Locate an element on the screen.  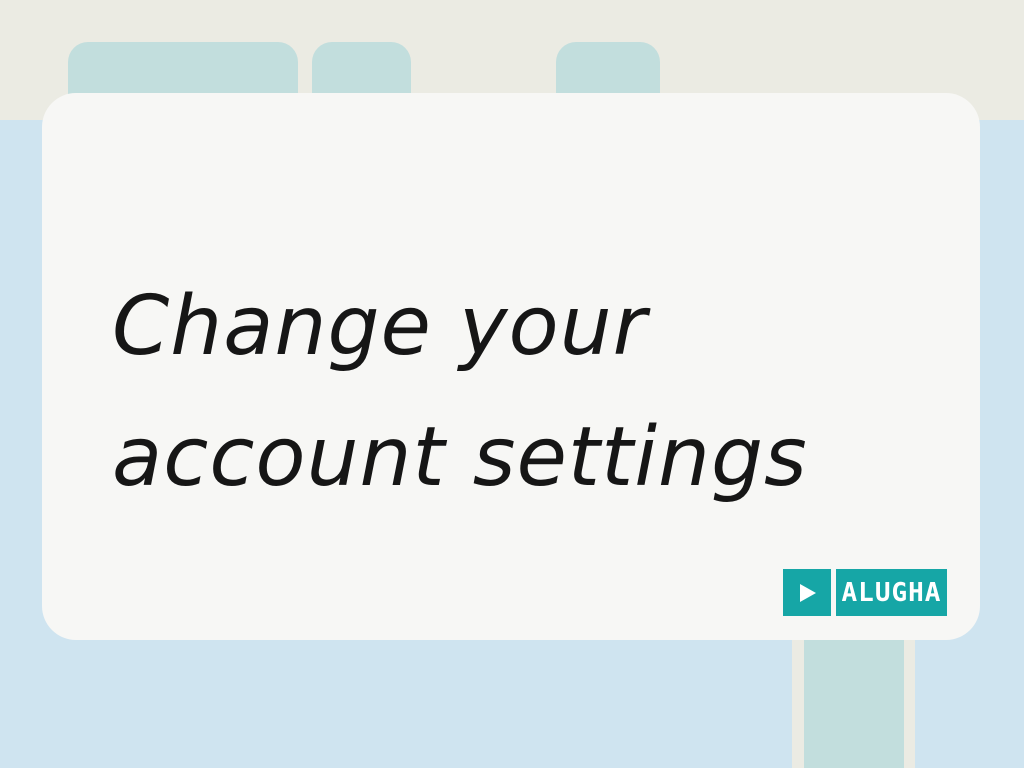
slide-title-line-2: account settings is located at coordinates (460, 457).